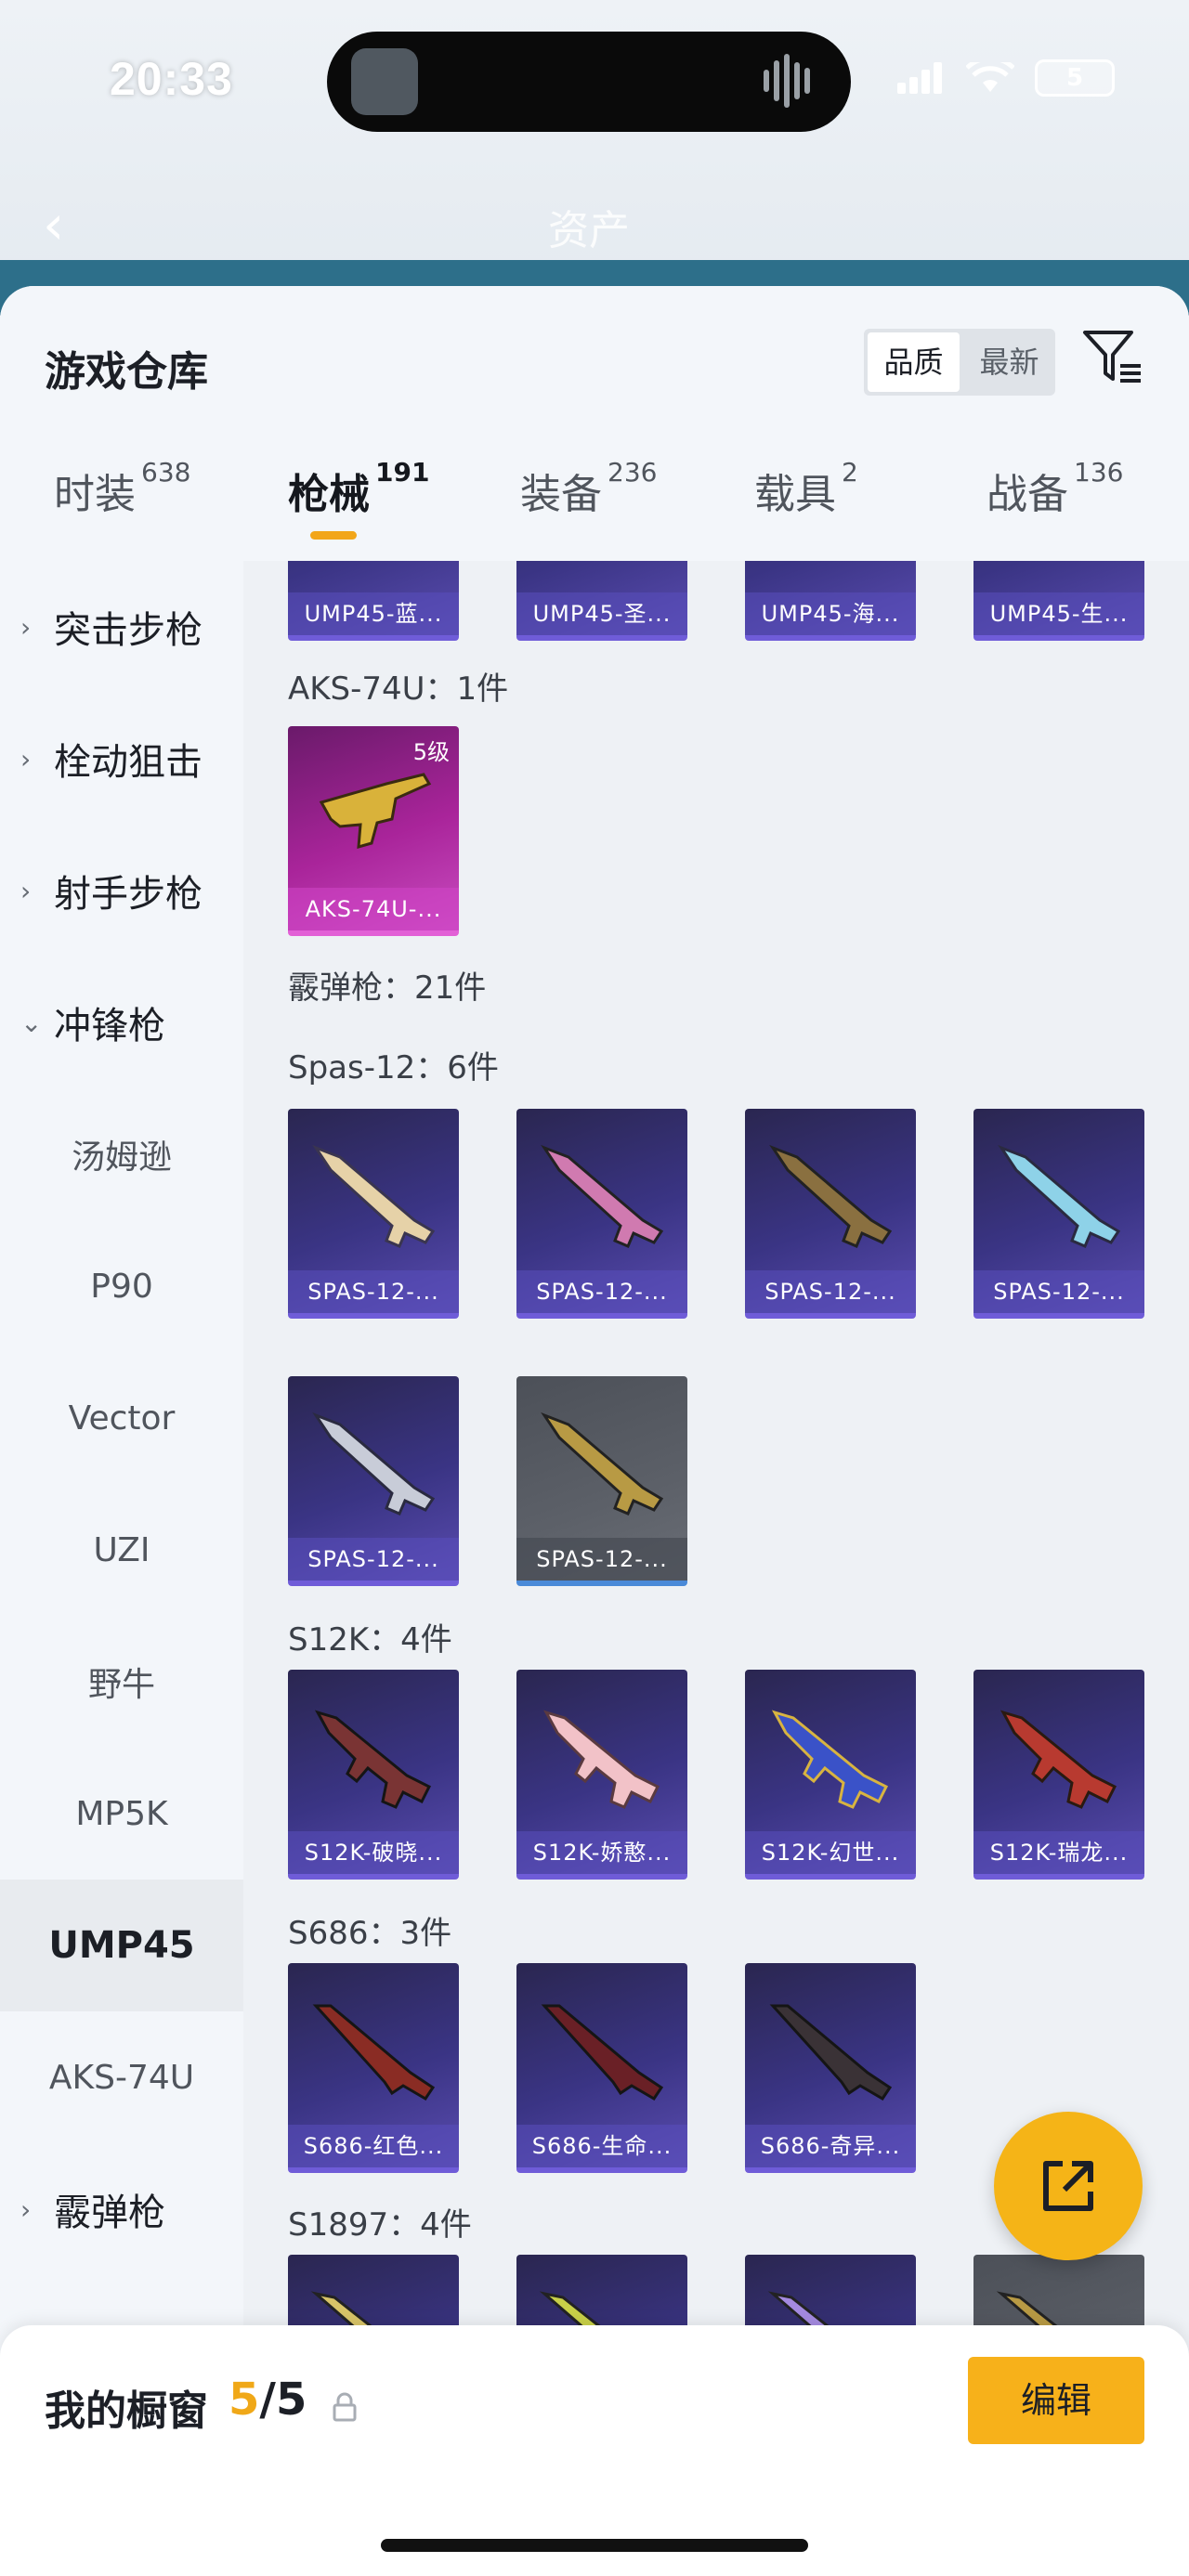  What do you see at coordinates (922, 78) in the screenshot?
I see `signal-icon` at bounding box center [922, 78].